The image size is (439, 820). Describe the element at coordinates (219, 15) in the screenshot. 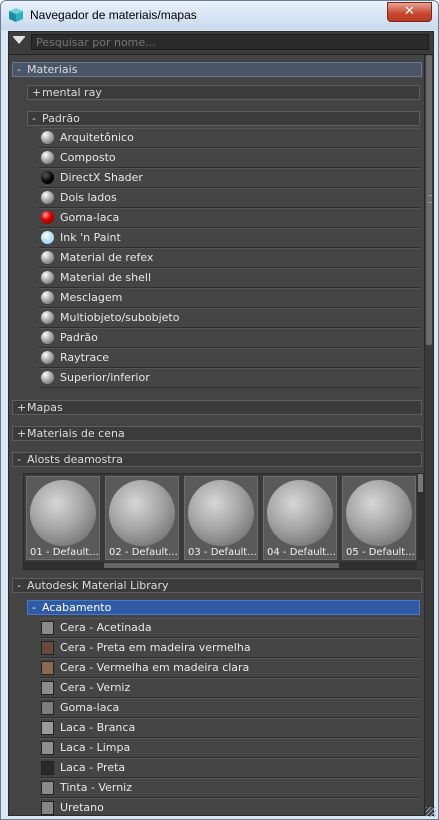

I see `title-bar: Navegador de materiais/mapas ✕` at that location.